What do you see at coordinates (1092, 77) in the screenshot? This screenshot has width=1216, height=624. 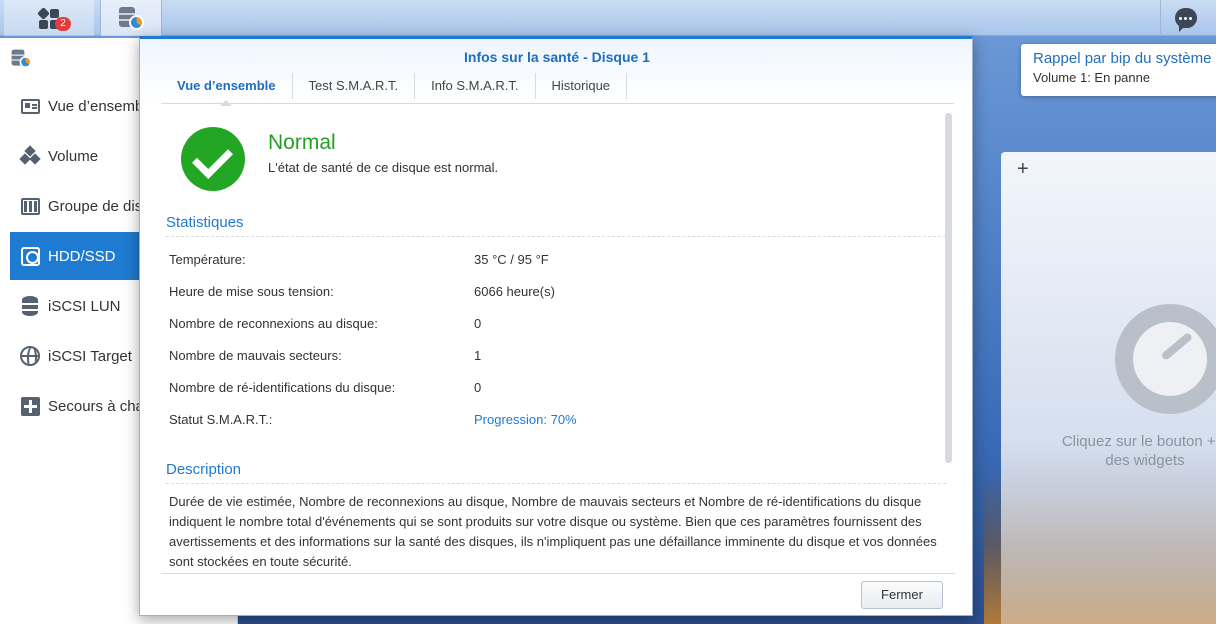 I see `notification-message: Volume 1: En panne` at bounding box center [1092, 77].